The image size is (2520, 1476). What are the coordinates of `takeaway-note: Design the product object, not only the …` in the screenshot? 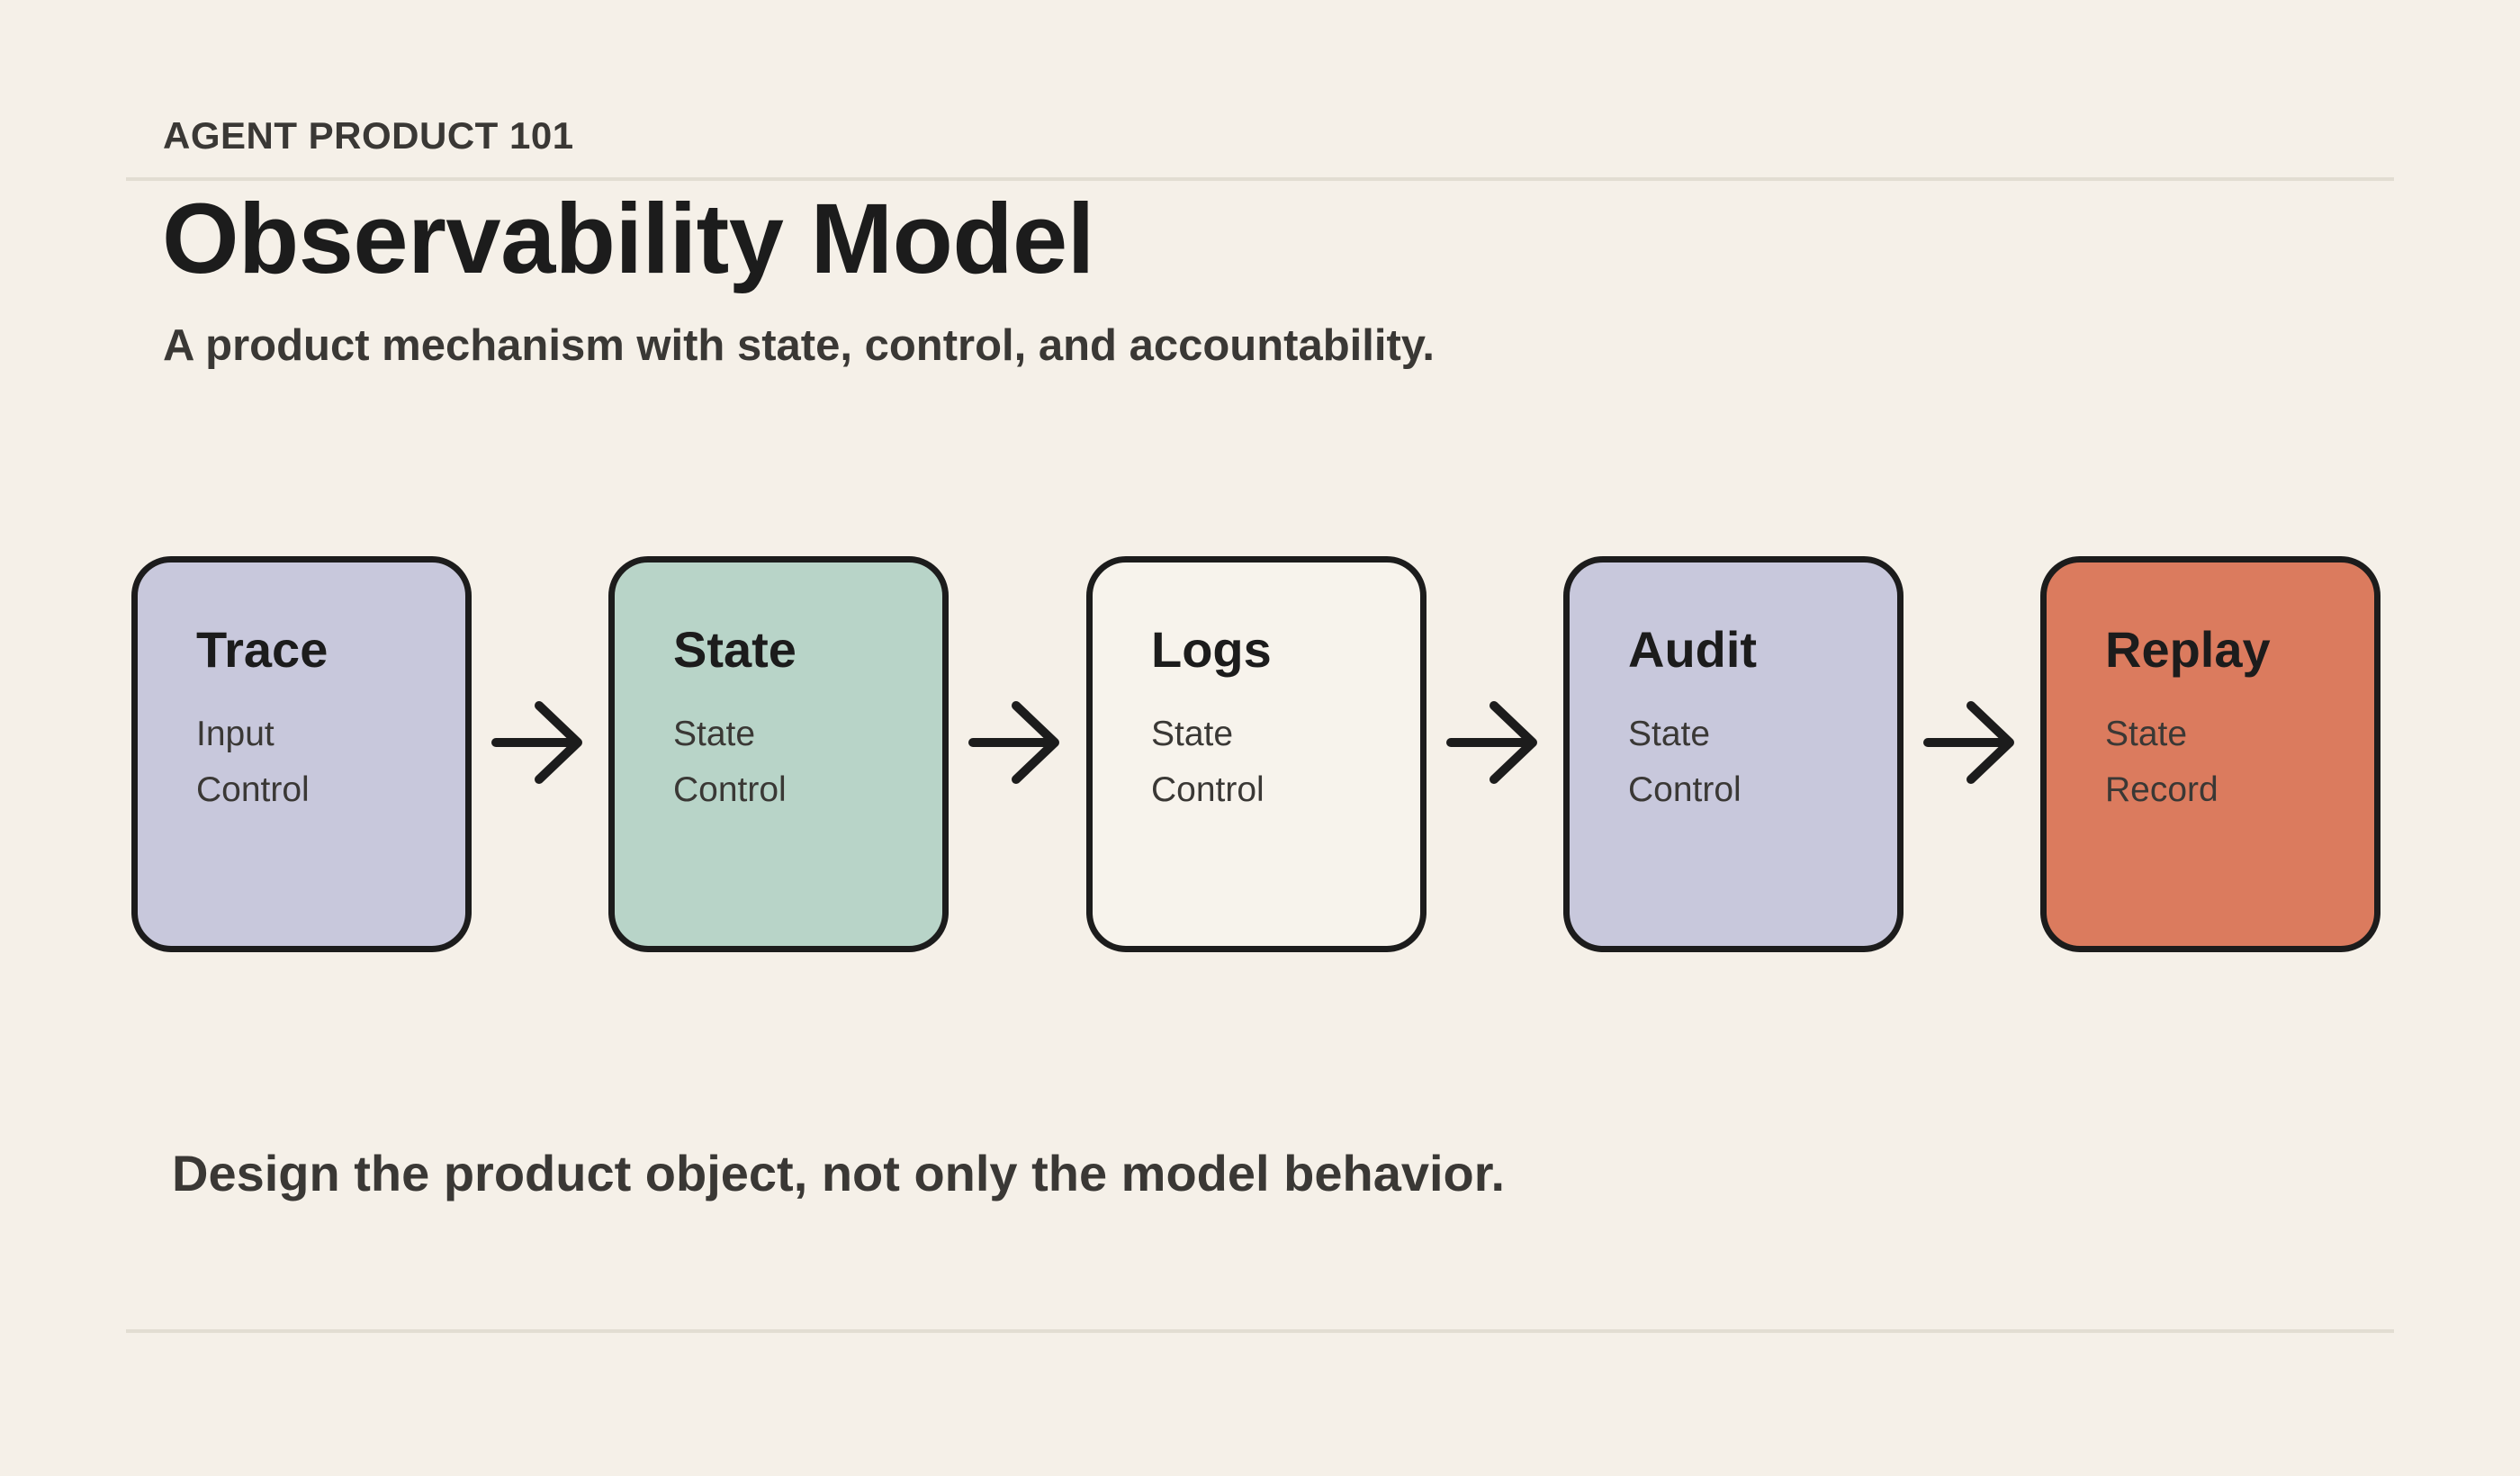 It's located at (839, 1173).